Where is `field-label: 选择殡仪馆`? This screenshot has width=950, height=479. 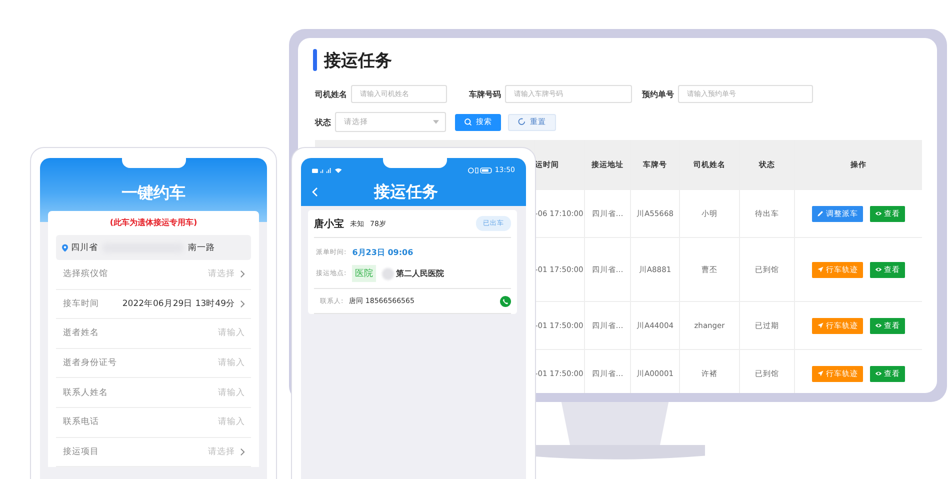
field-label: 选择殡仪馆 is located at coordinates (85, 274).